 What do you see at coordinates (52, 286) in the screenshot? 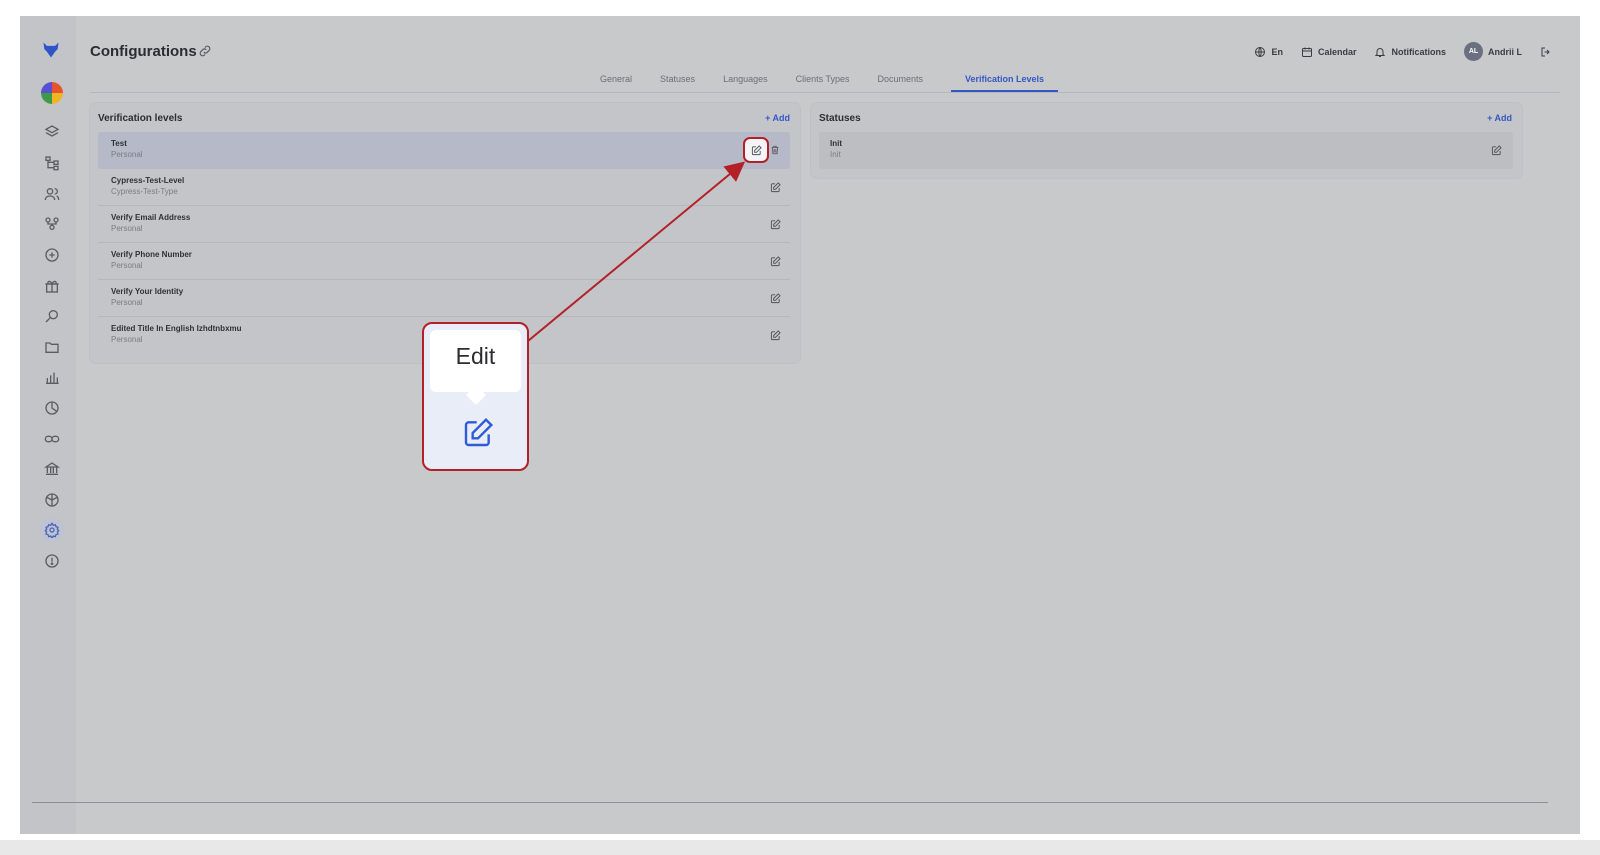
I see `gift-icon` at bounding box center [52, 286].